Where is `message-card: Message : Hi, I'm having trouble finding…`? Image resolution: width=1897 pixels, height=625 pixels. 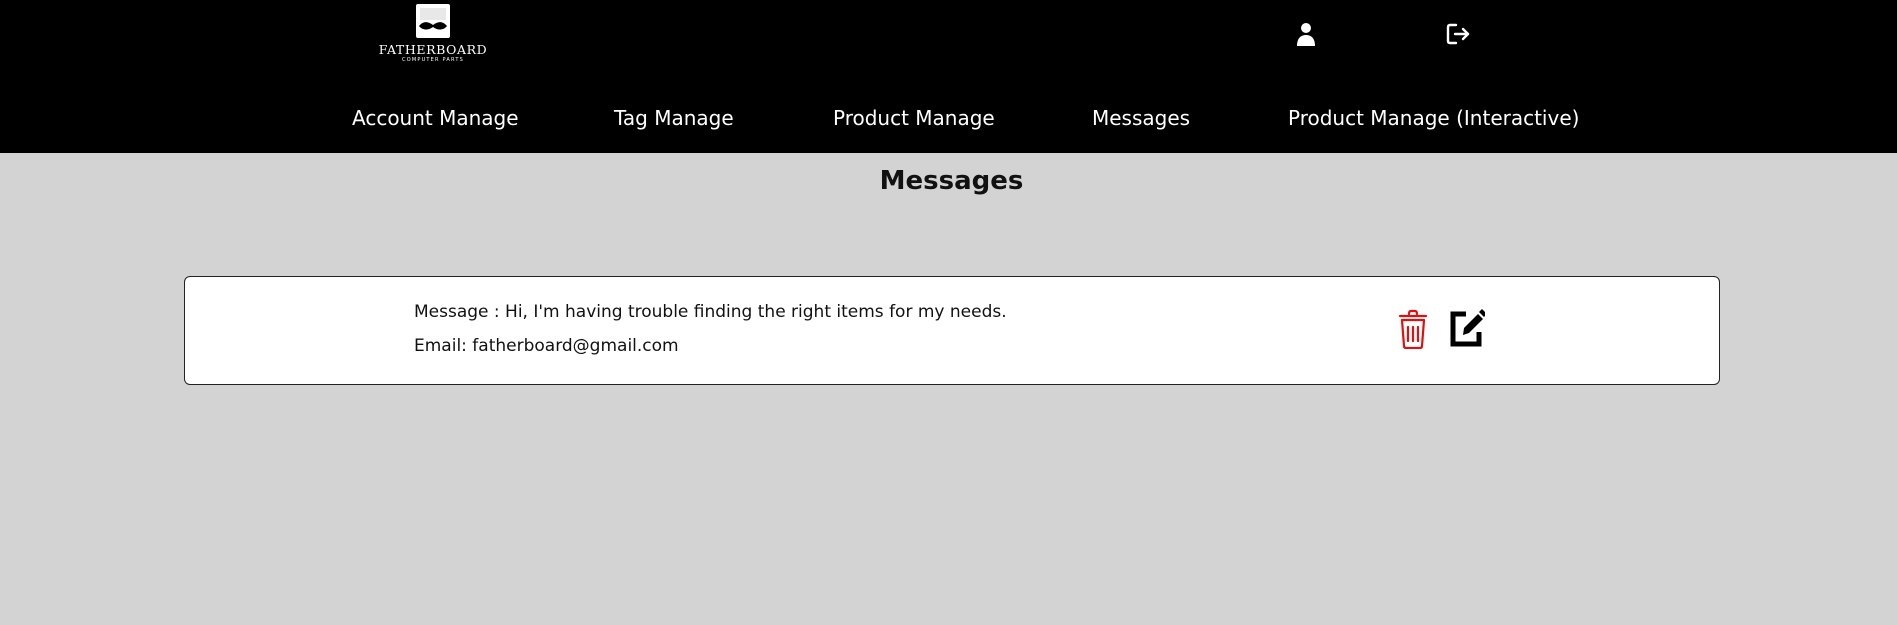
message-card: Message : Hi, I'm having trouble finding… is located at coordinates (952, 330).